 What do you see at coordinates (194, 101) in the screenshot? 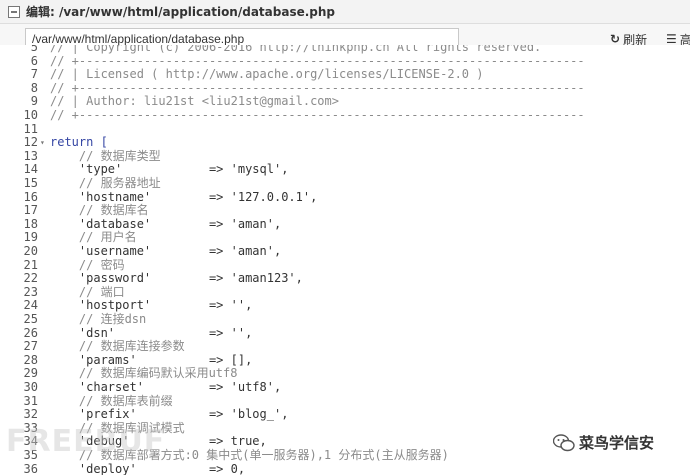
I see `code-text: // | Author: liu21st <liu21st@gmail.com>` at bounding box center [194, 101].